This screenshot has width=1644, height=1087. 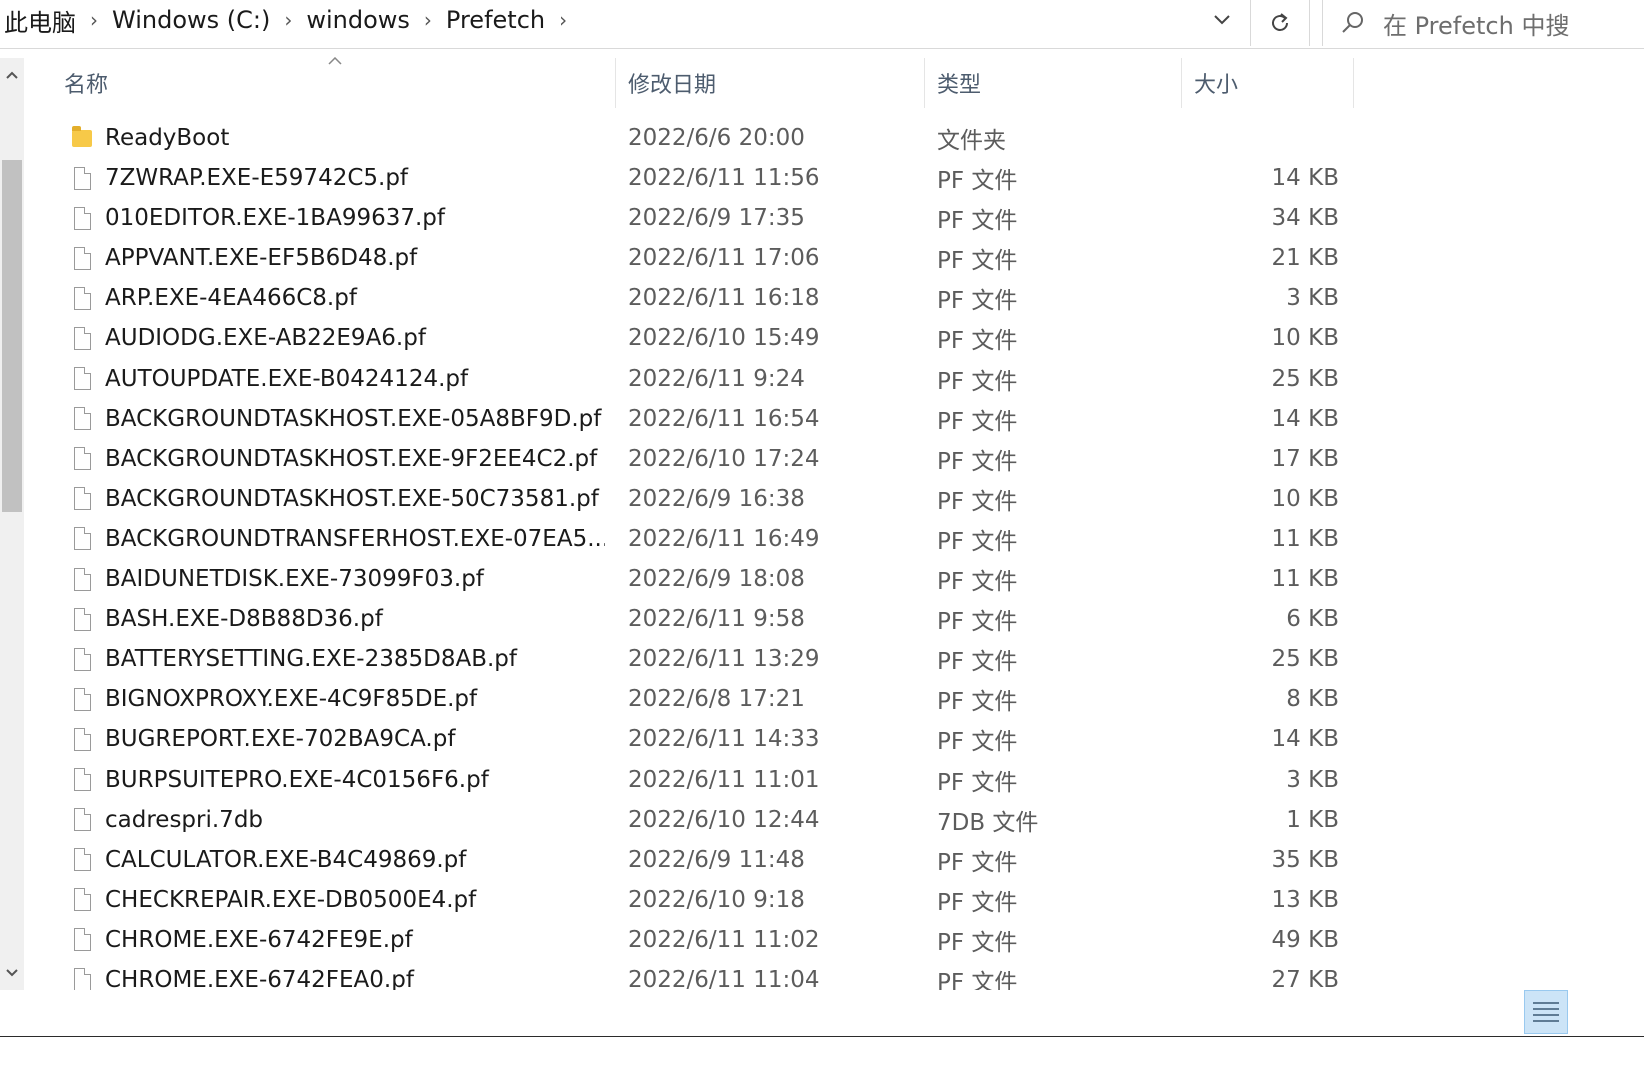 What do you see at coordinates (495, 20) in the screenshot?
I see `breadcrumb-prefetch: Prefetch` at bounding box center [495, 20].